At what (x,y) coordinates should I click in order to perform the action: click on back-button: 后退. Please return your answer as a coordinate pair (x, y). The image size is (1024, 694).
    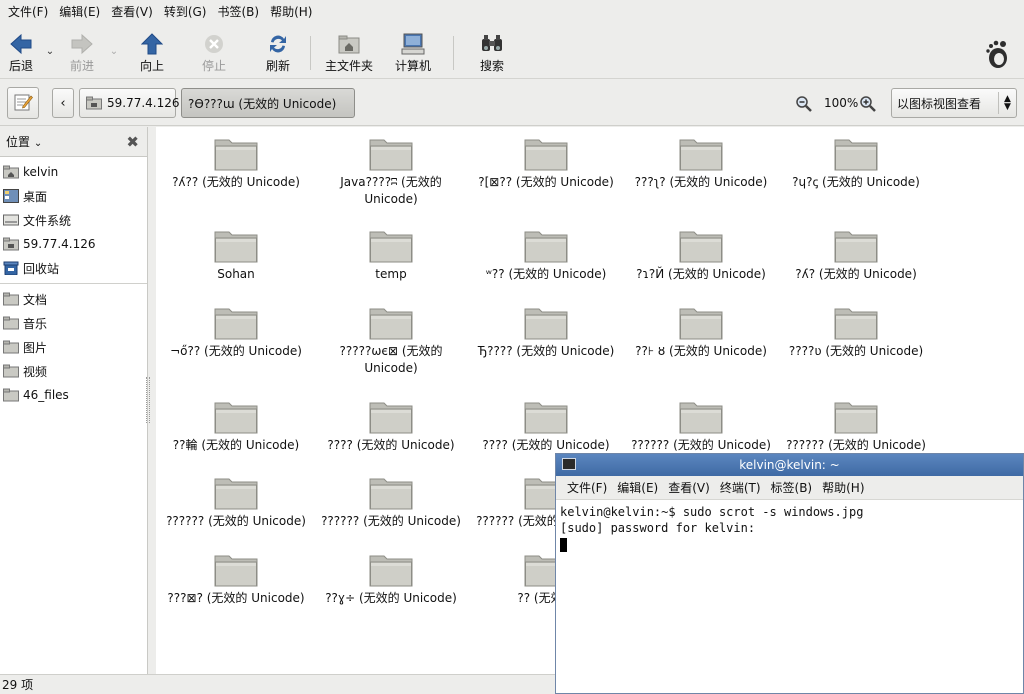
    Looking at the image, I should click on (21, 51).